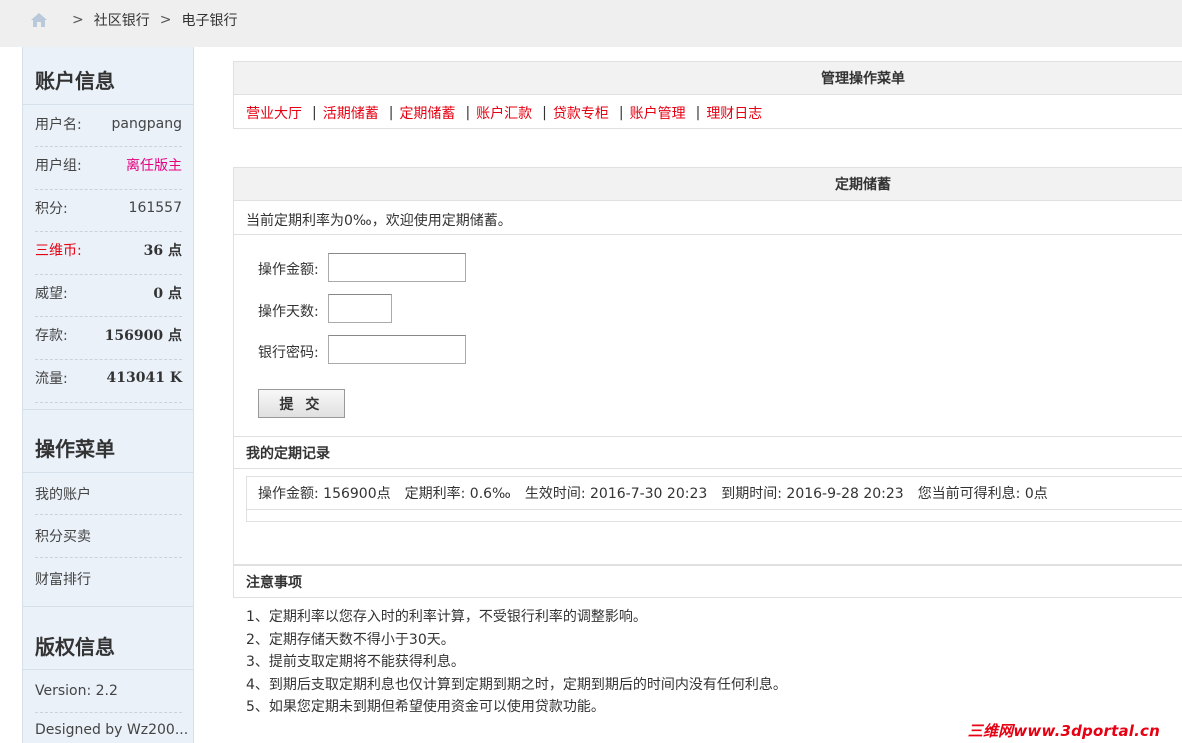 This screenshot has width=1182, height=743. What do you see at coordinates (350, 639) in the screenshot?
I see `note-item: 2、定期存储天数不得小于30天。` at bounding box center [350, 639].